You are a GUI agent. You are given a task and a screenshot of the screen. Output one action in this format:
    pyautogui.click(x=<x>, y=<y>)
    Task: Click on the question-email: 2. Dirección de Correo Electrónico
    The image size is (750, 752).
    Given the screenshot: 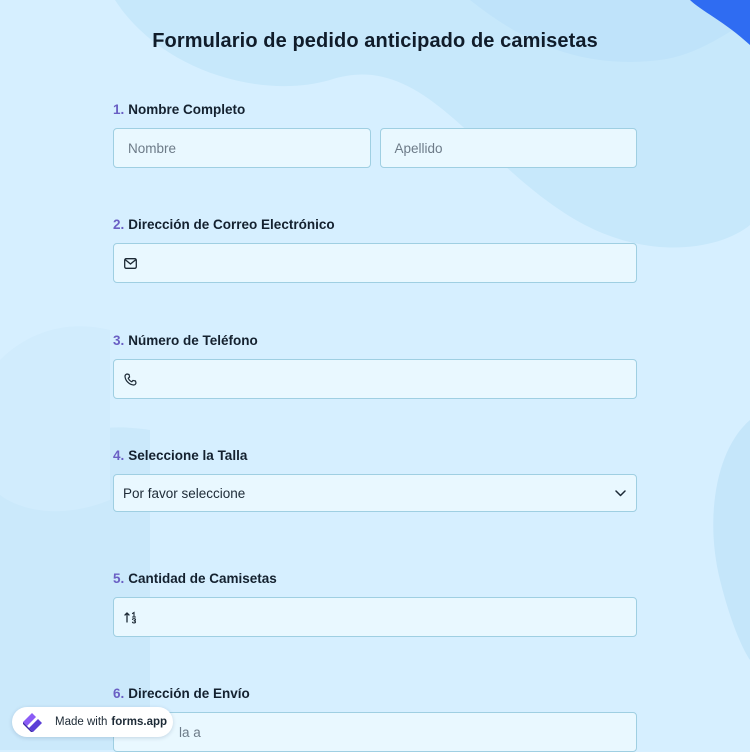 What is the action you would take?
    pyautogui.click(x=375, y=249)
    